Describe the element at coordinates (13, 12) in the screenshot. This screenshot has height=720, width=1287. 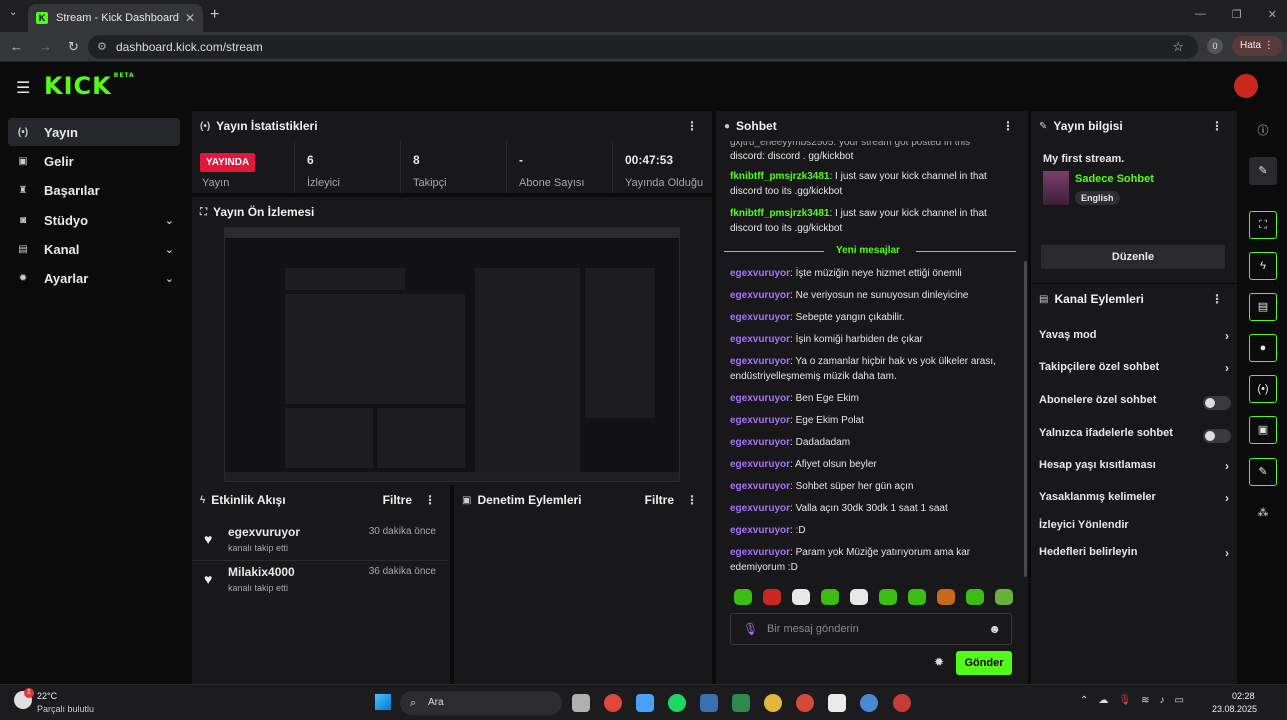
I see `tab-search-icon: ⌄` at that location.